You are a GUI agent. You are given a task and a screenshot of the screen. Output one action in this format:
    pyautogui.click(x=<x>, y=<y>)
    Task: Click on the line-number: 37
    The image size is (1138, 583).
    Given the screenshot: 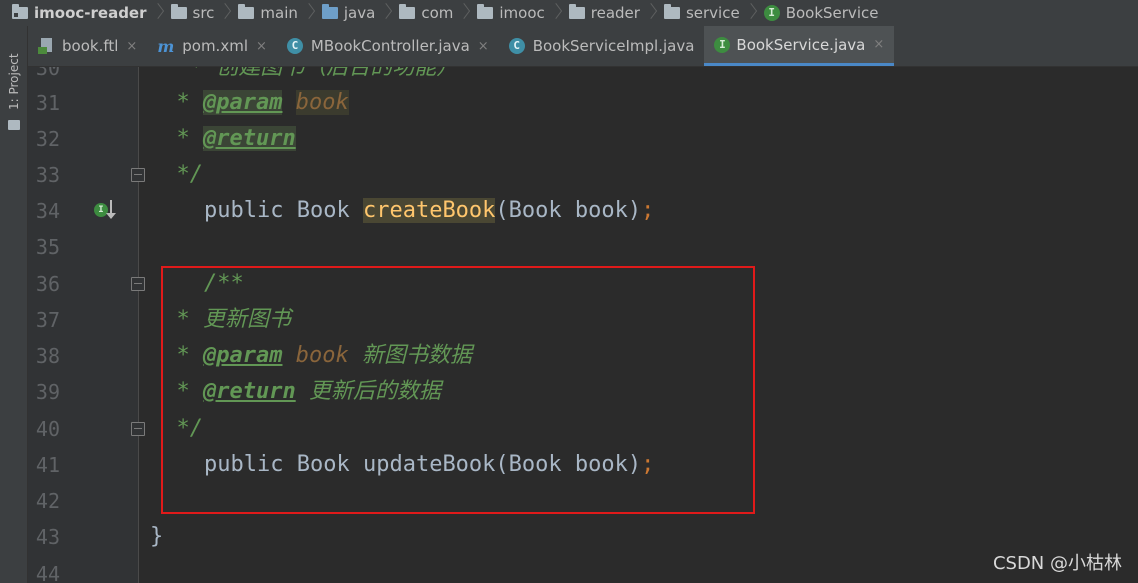 What is the action you would take?
    pyautogui.click(x=47, y=320)
    